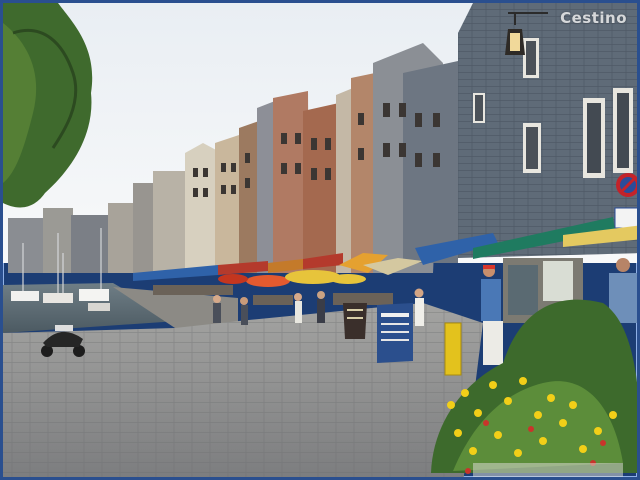 This screenshot has width=640, height=480. I want to click on menu-board, so click(395, 333).